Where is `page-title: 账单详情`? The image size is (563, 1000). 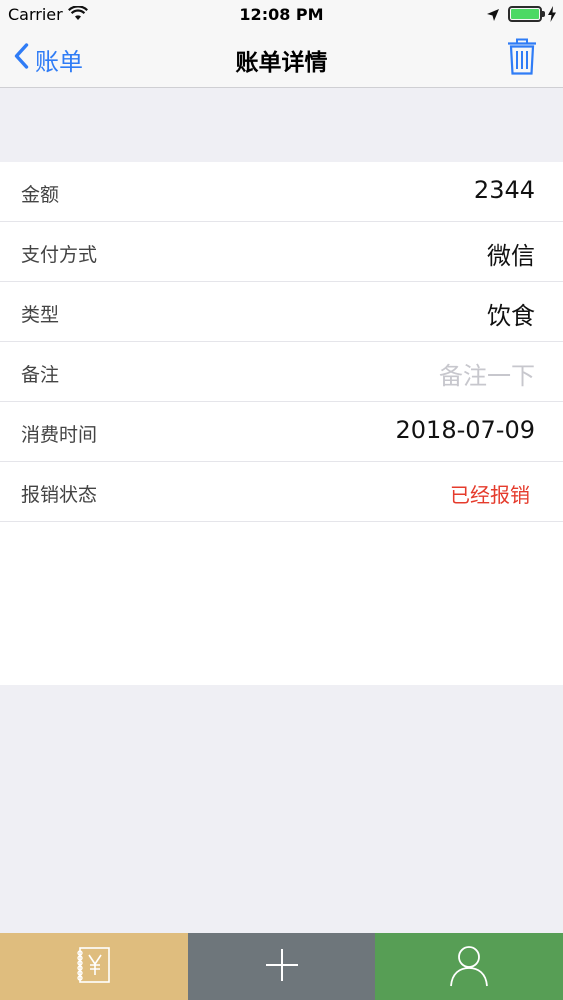
page-title: 账单详情 is located at coordinates (281, 63).